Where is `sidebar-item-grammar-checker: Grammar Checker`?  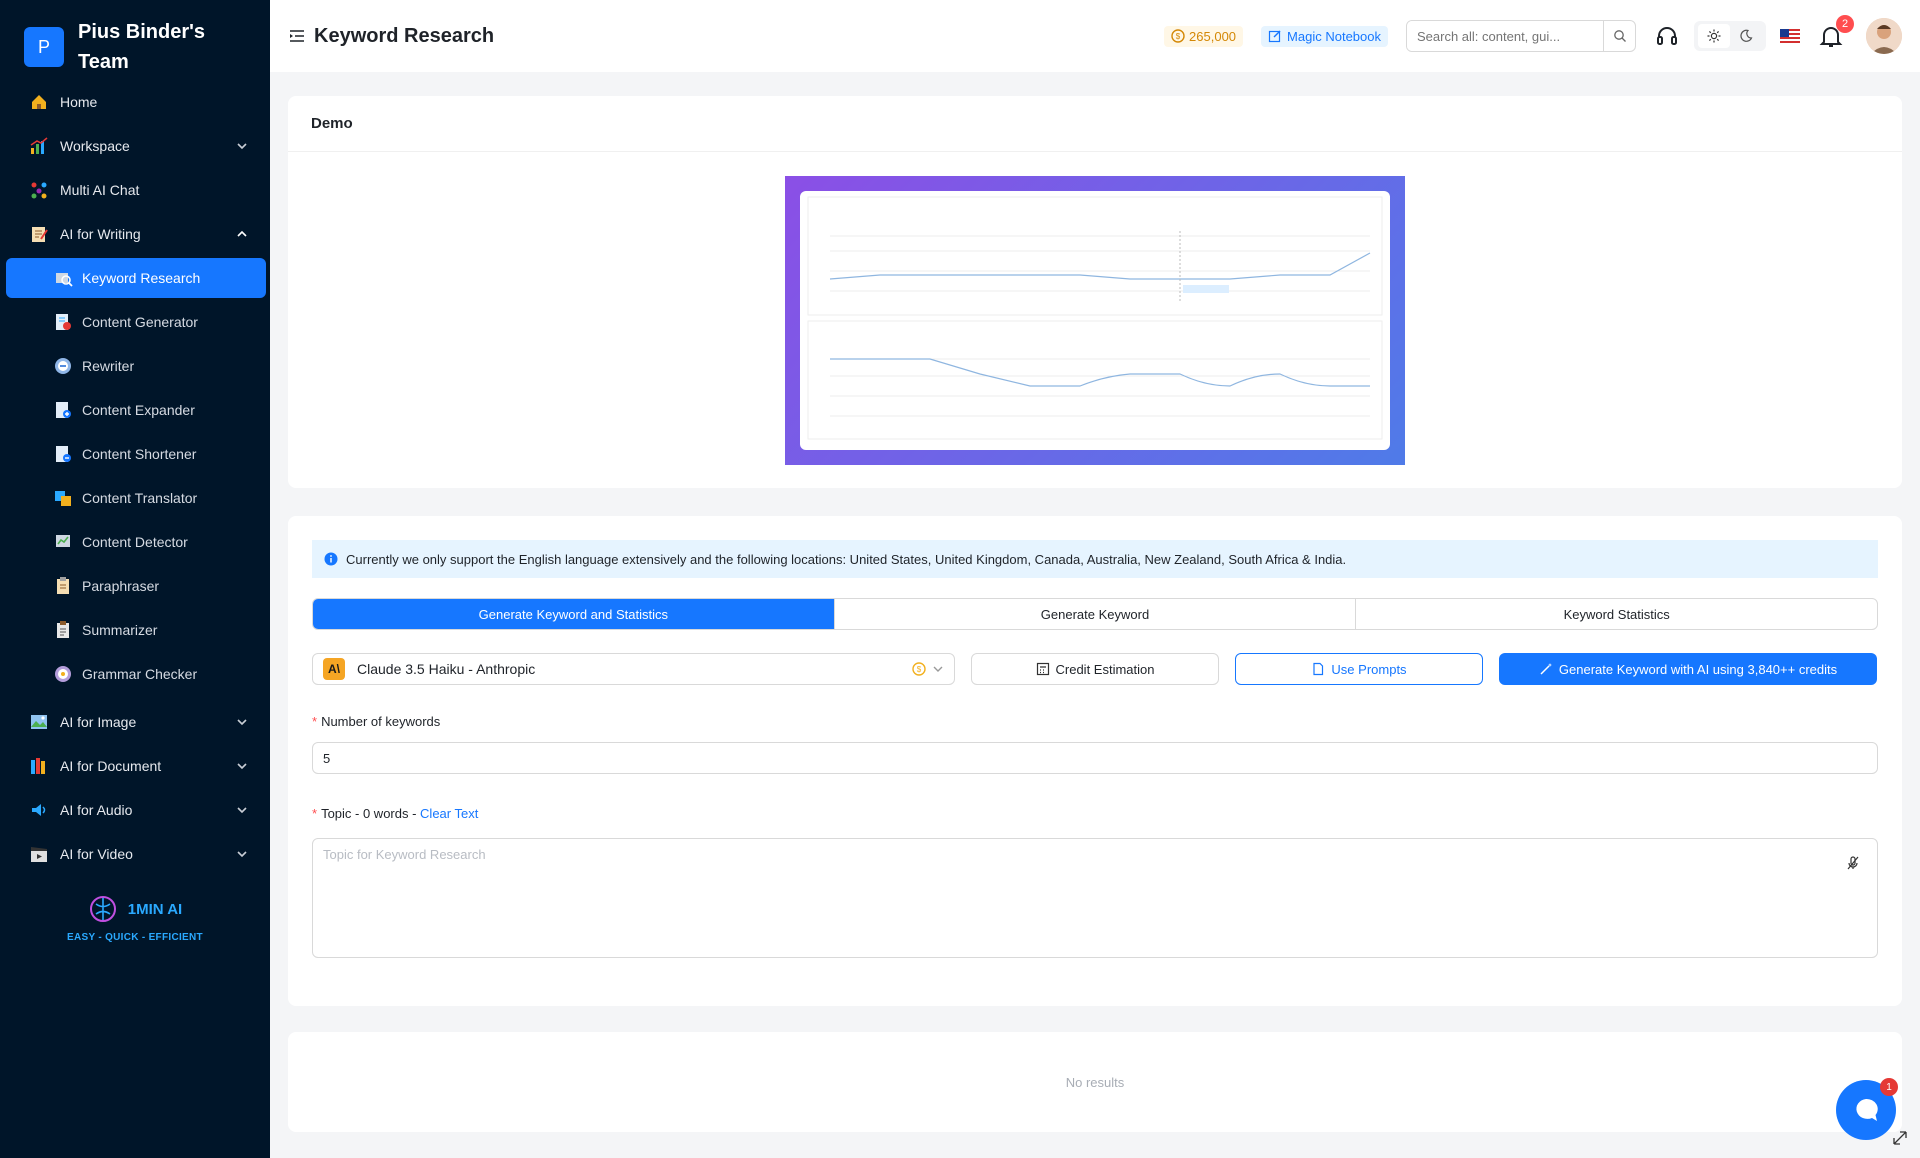
sidebar-item-grammar-checker: Grammar Checker is located at coordinates (135, 674).